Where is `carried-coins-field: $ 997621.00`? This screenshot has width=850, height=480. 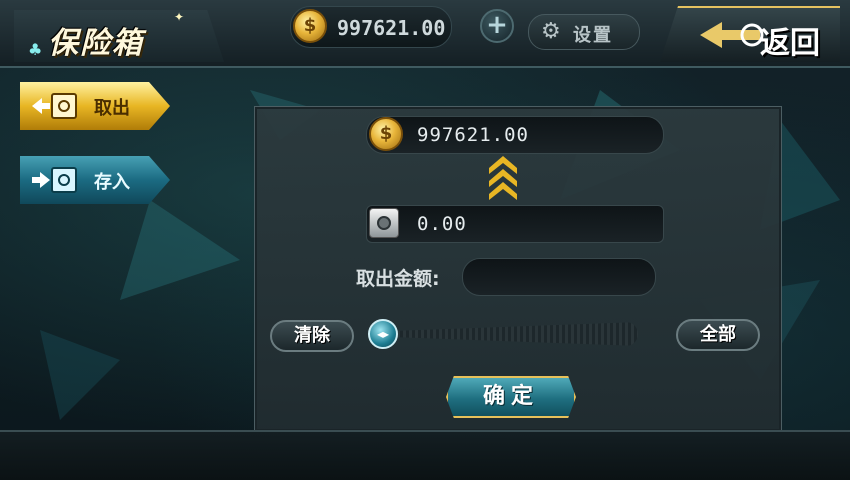
carried-coins-field: $ 997621.00 is located at coordinates (515, 135).